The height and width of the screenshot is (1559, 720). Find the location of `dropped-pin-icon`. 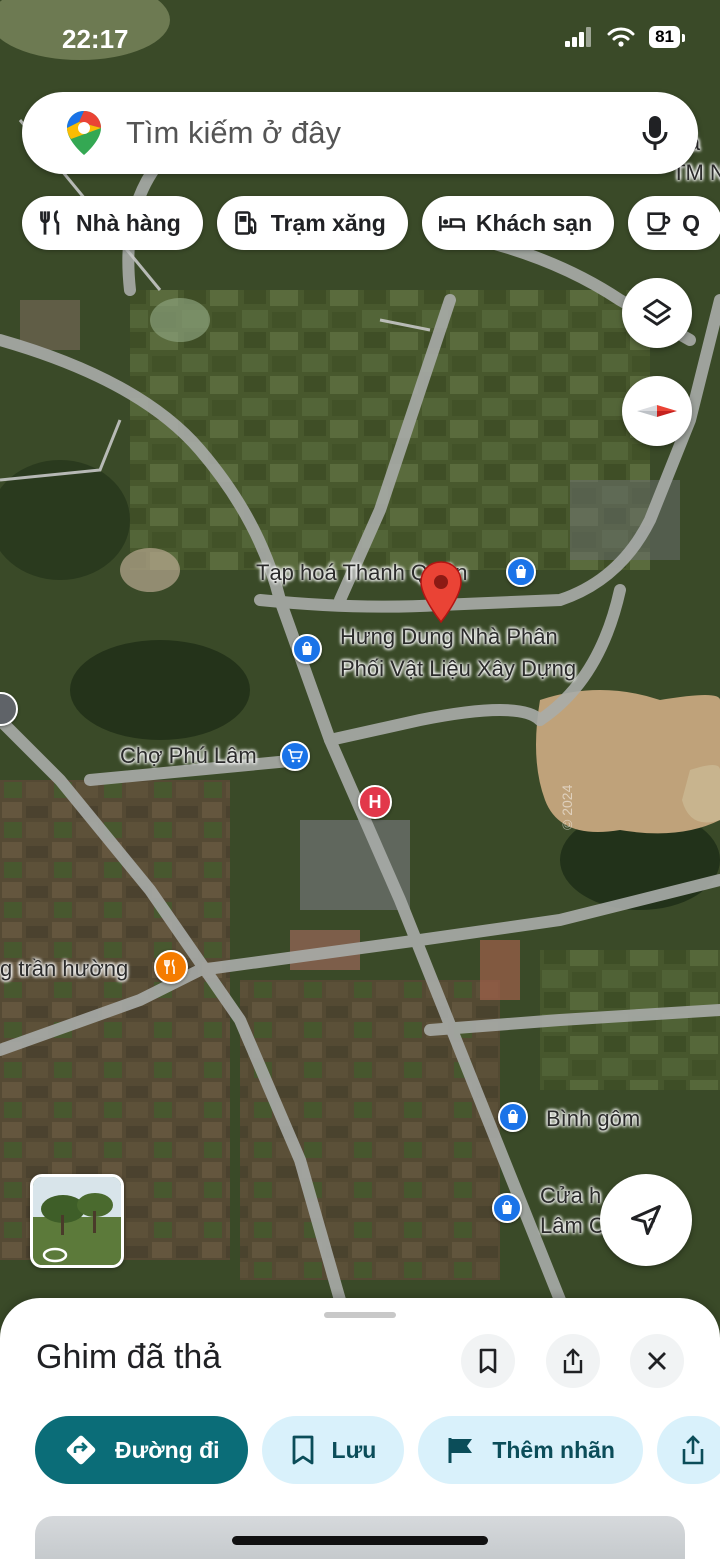

dropped-pin-icon is located at coordinates (441, 593).